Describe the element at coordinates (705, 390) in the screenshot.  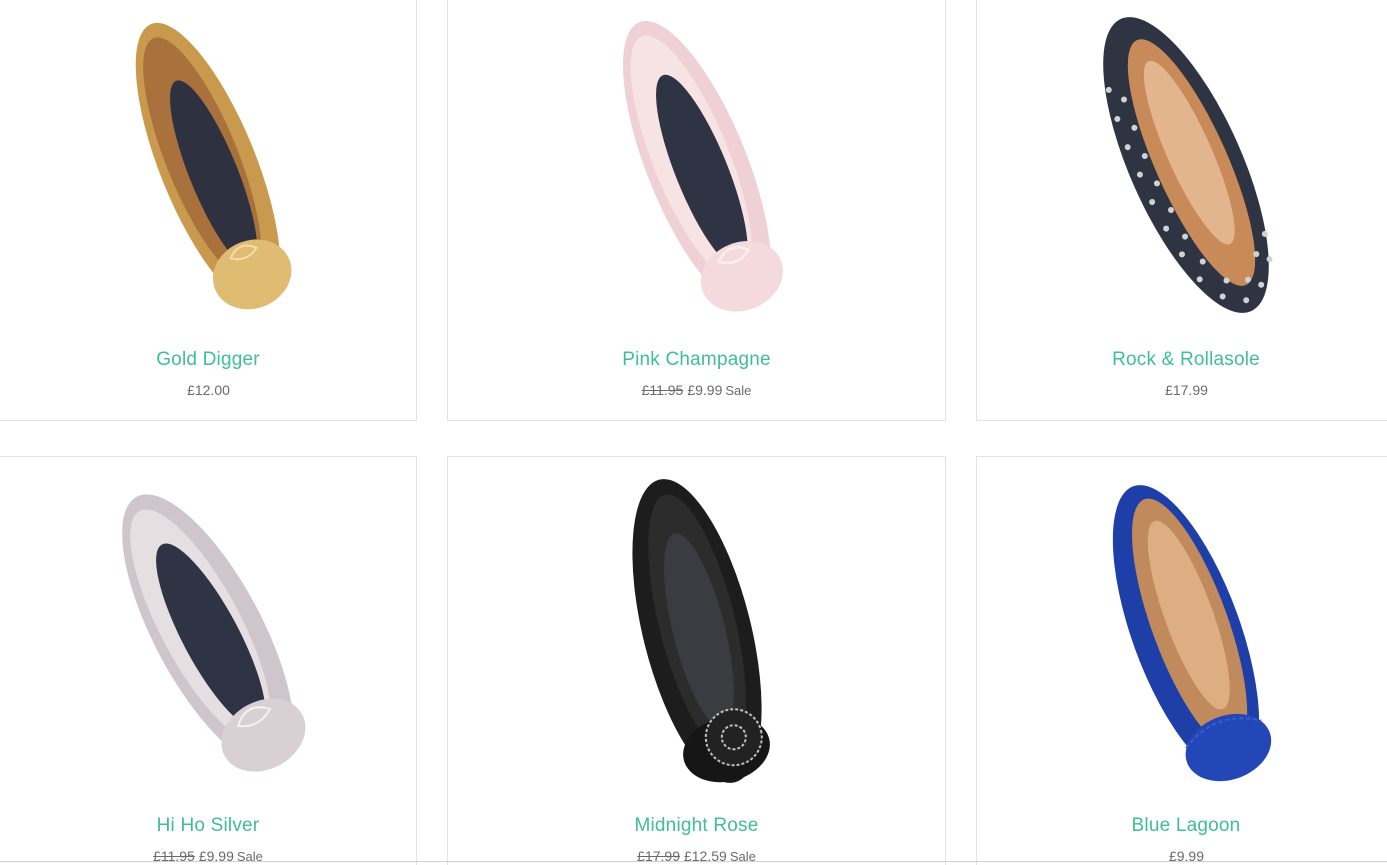
I see `current-price: £9.99` at that location.